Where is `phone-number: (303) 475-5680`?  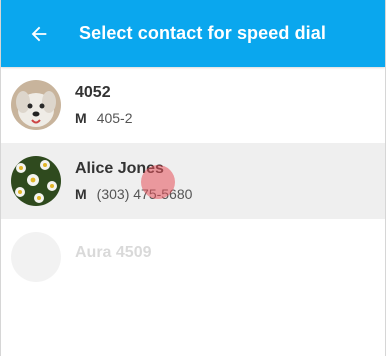
phone-number: (303) 475-5680 is located at coordinates (144, 194).